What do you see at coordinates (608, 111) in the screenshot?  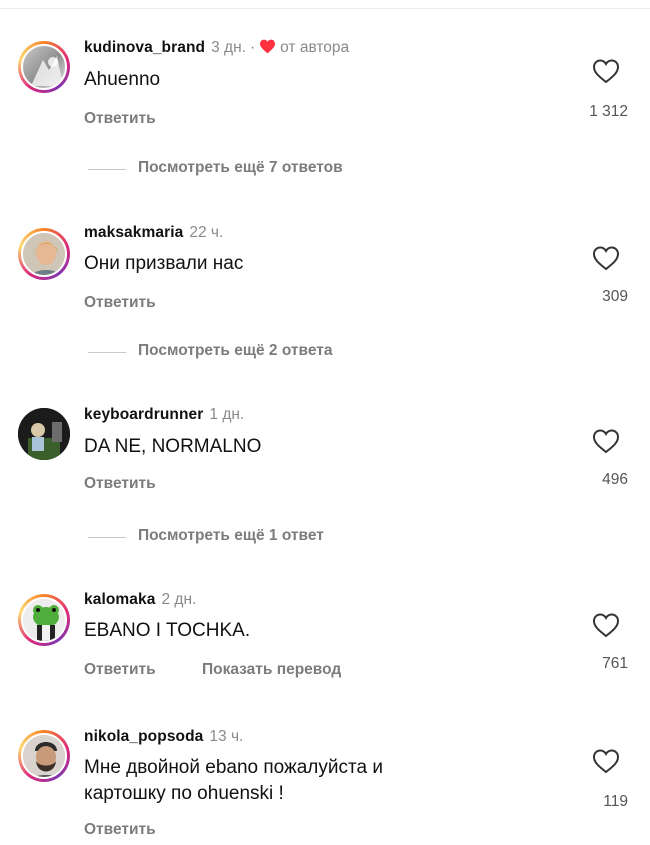 I see `like-count: 1 312` at bounding box center [608, 111].